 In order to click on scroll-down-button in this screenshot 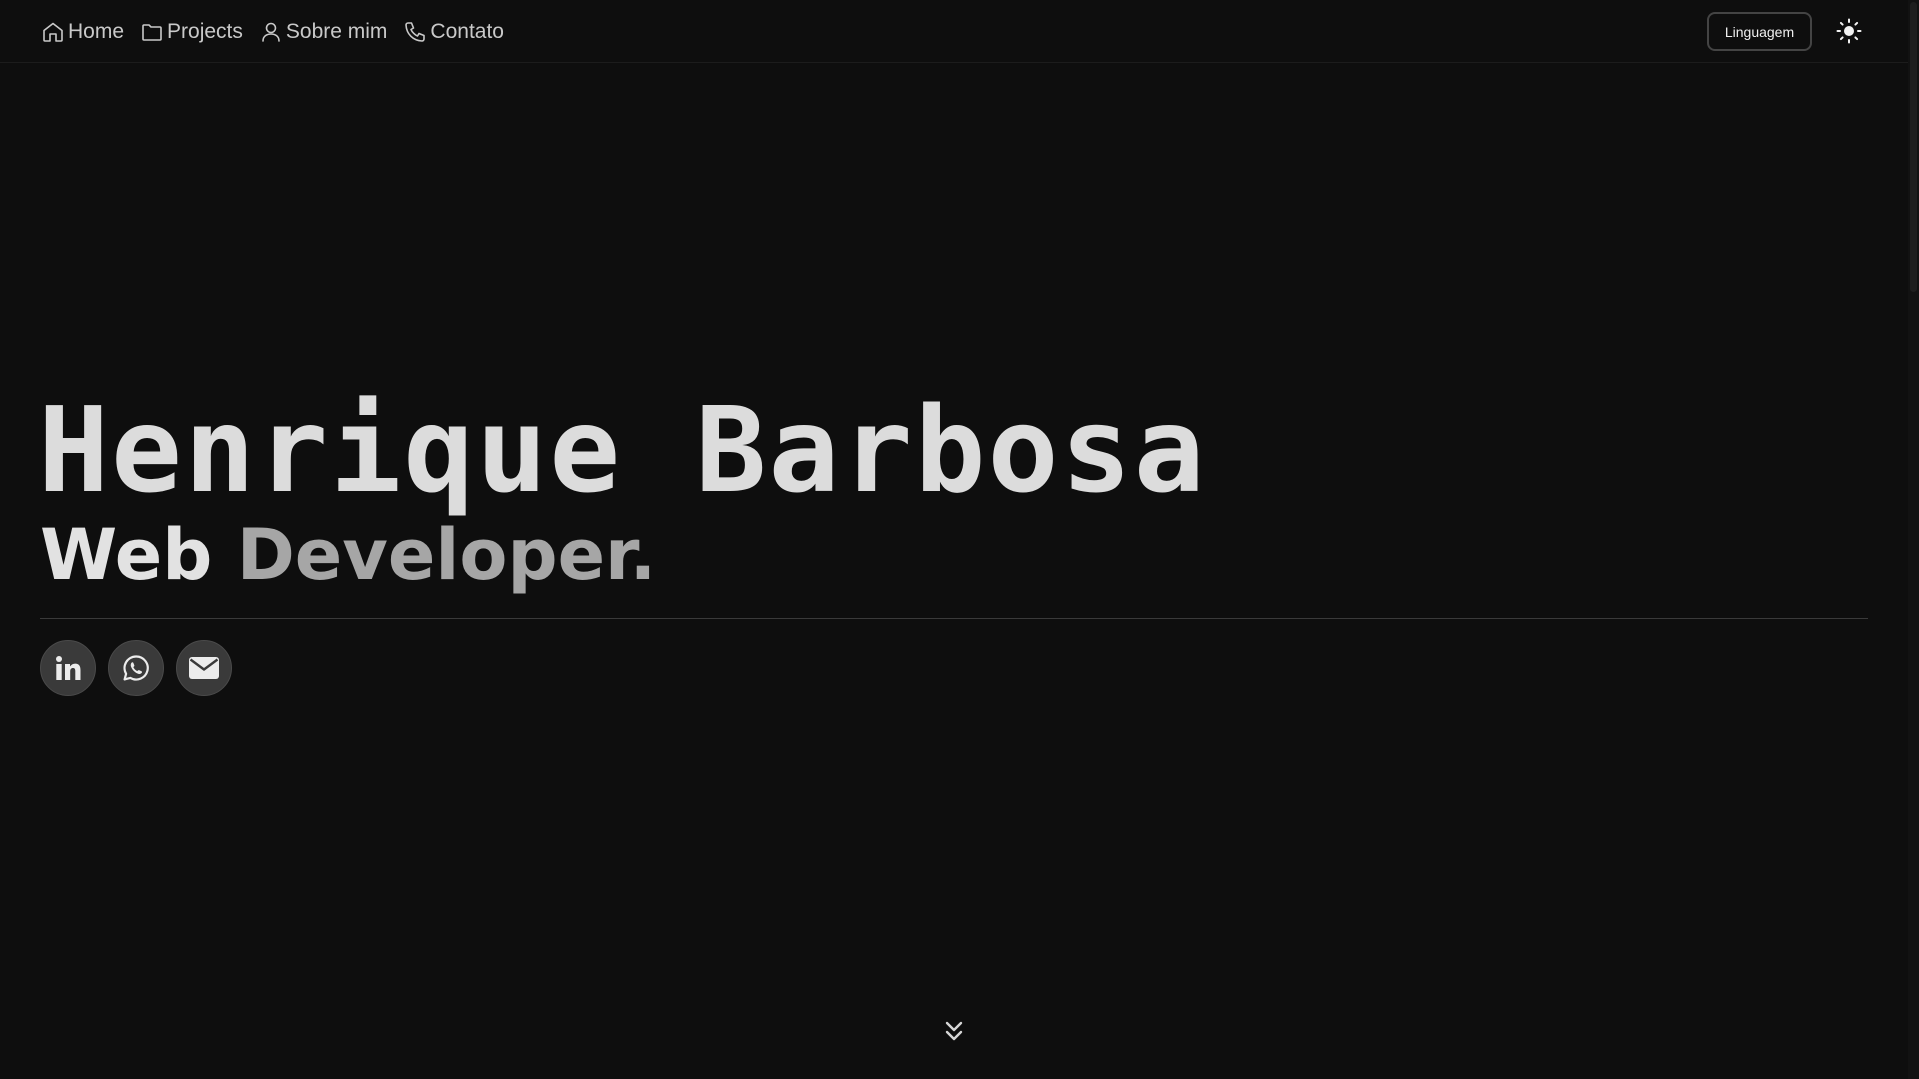, I will do `click(954, 1032)`.